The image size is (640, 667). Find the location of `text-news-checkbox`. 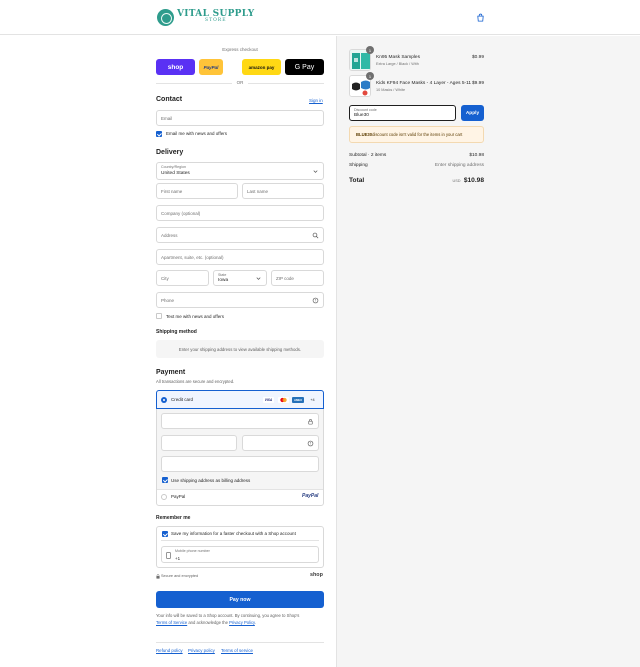

text-news-checkbox is located at coordinates (159, 316).